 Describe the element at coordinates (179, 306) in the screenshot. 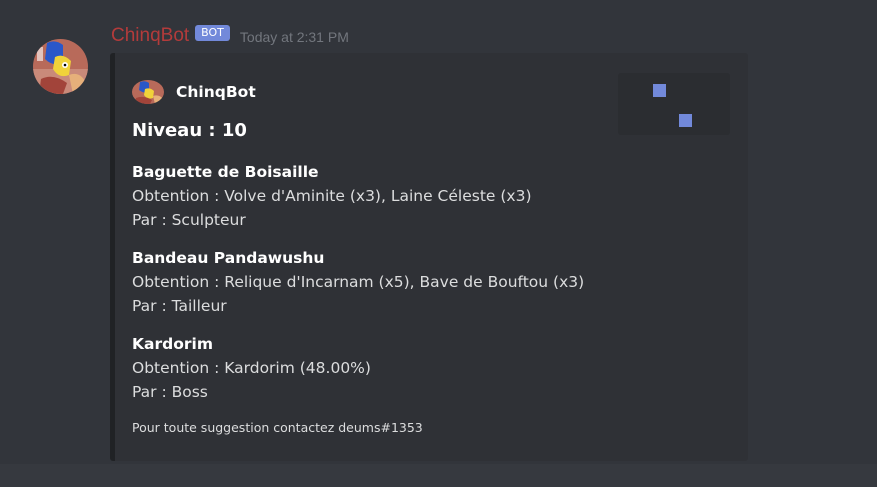

I see `field-par: Par : Tailleur` at that location.